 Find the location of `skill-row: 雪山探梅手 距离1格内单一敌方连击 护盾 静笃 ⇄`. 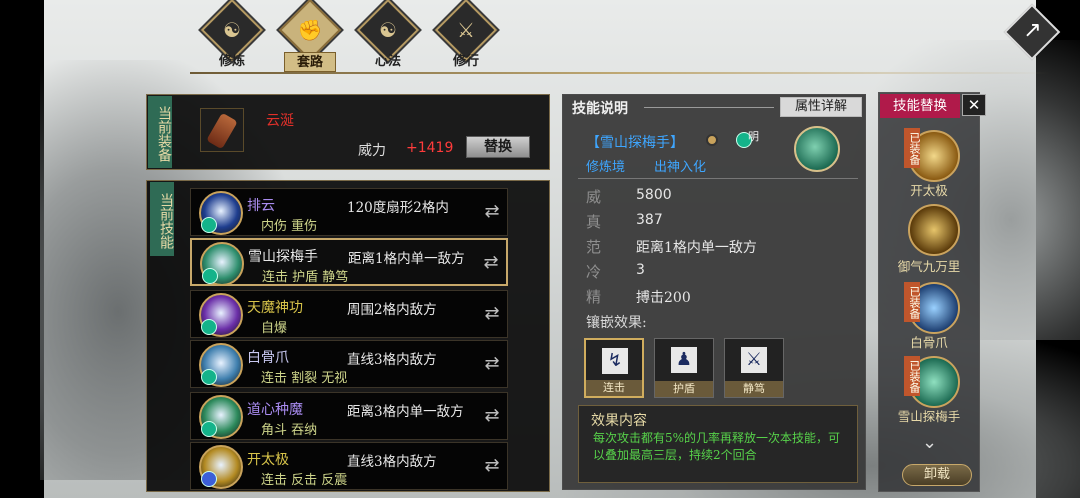

skill-row: 雪山探梅手 距离1格内单一敌方连击 护盾 静笃 ⇄ is located at coordinates (349, 262).